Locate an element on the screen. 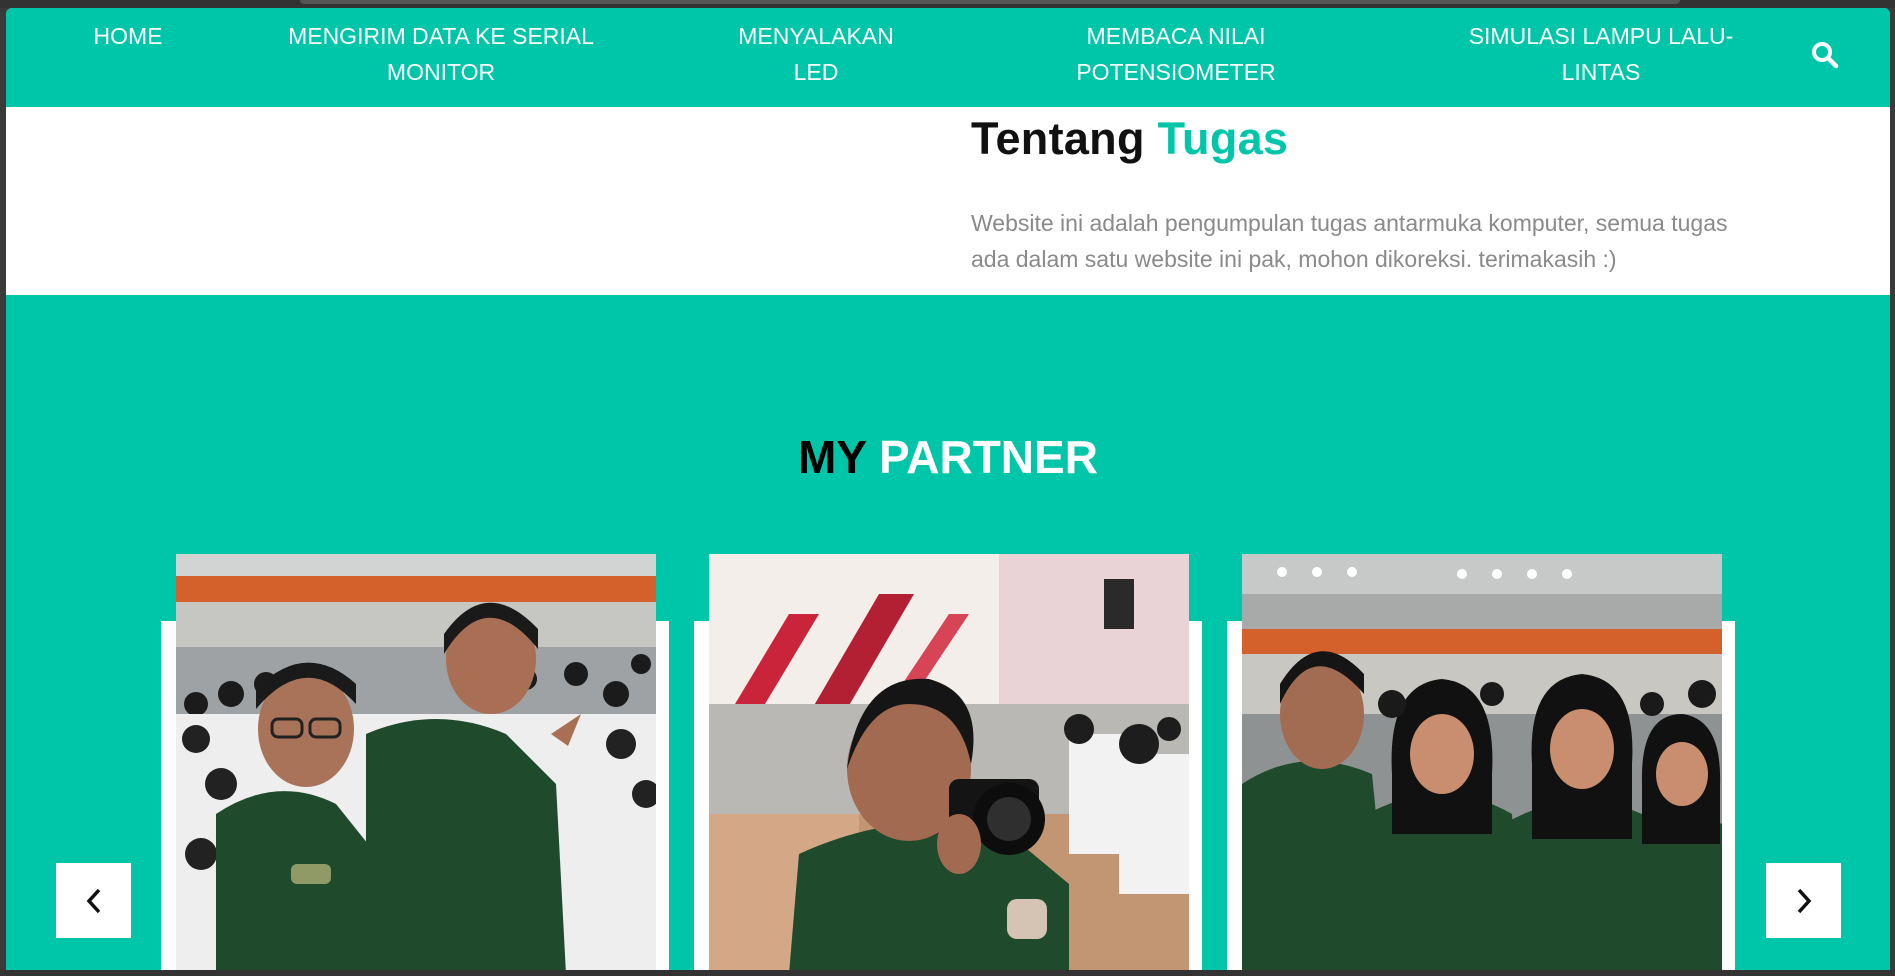  window-bottom-edge is located at coordinates (947, 973).